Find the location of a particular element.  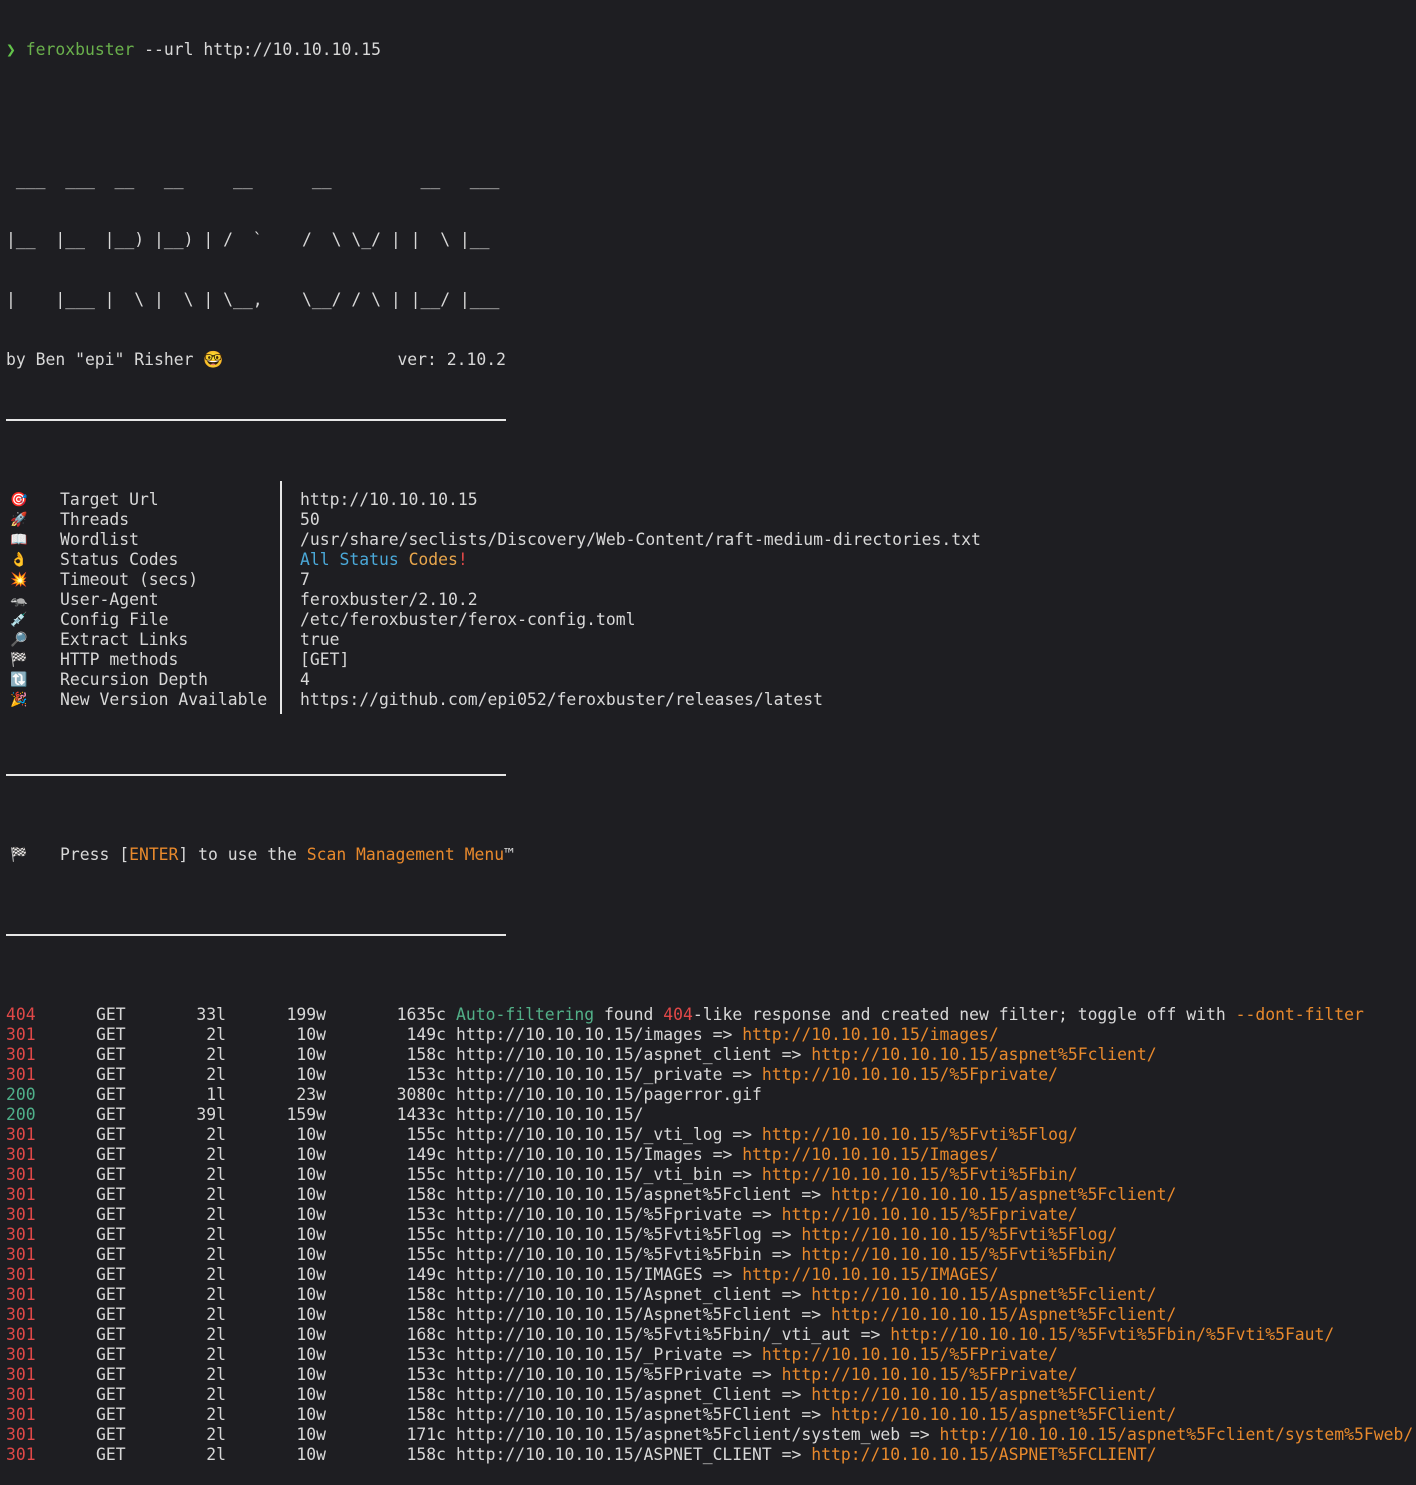

result-url: http://10.10.10.15/IMAGES is located at coordinates (579, 1274).